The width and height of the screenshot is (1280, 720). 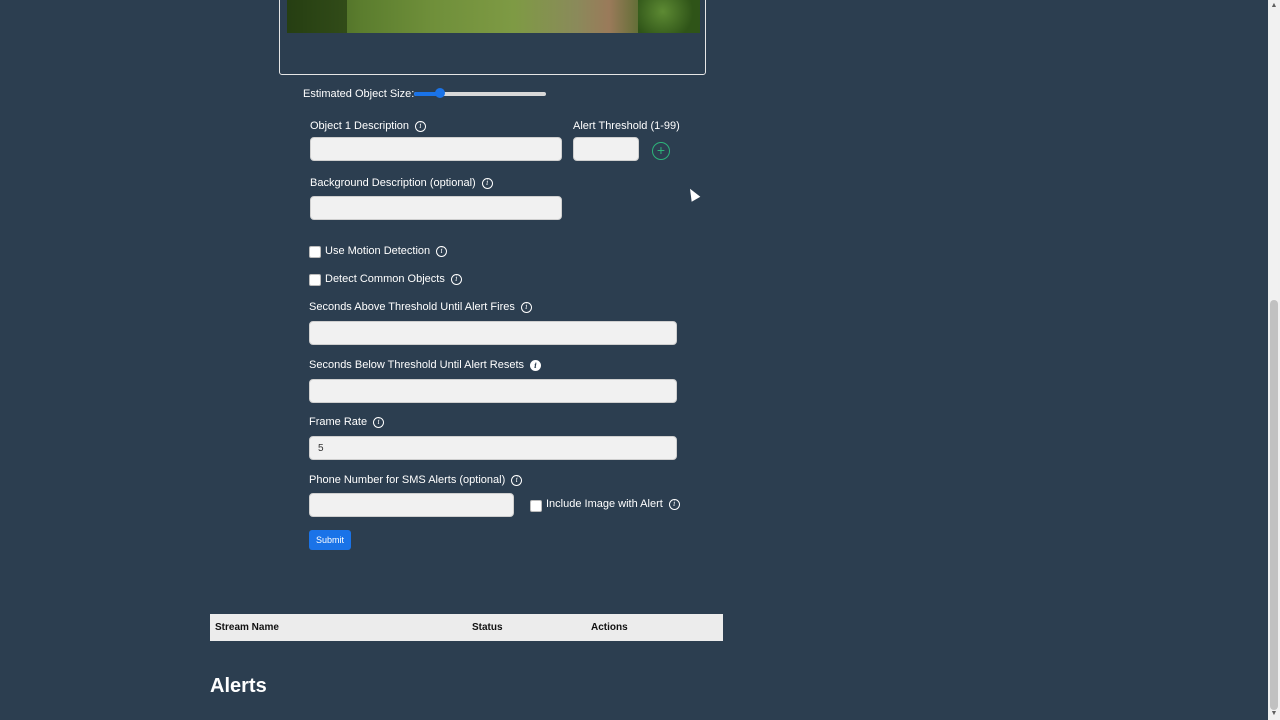 What do you see at coordinates (492, 37) in the screenshot?
I see `stream-preview-frame` at bounding box center [492, 37].